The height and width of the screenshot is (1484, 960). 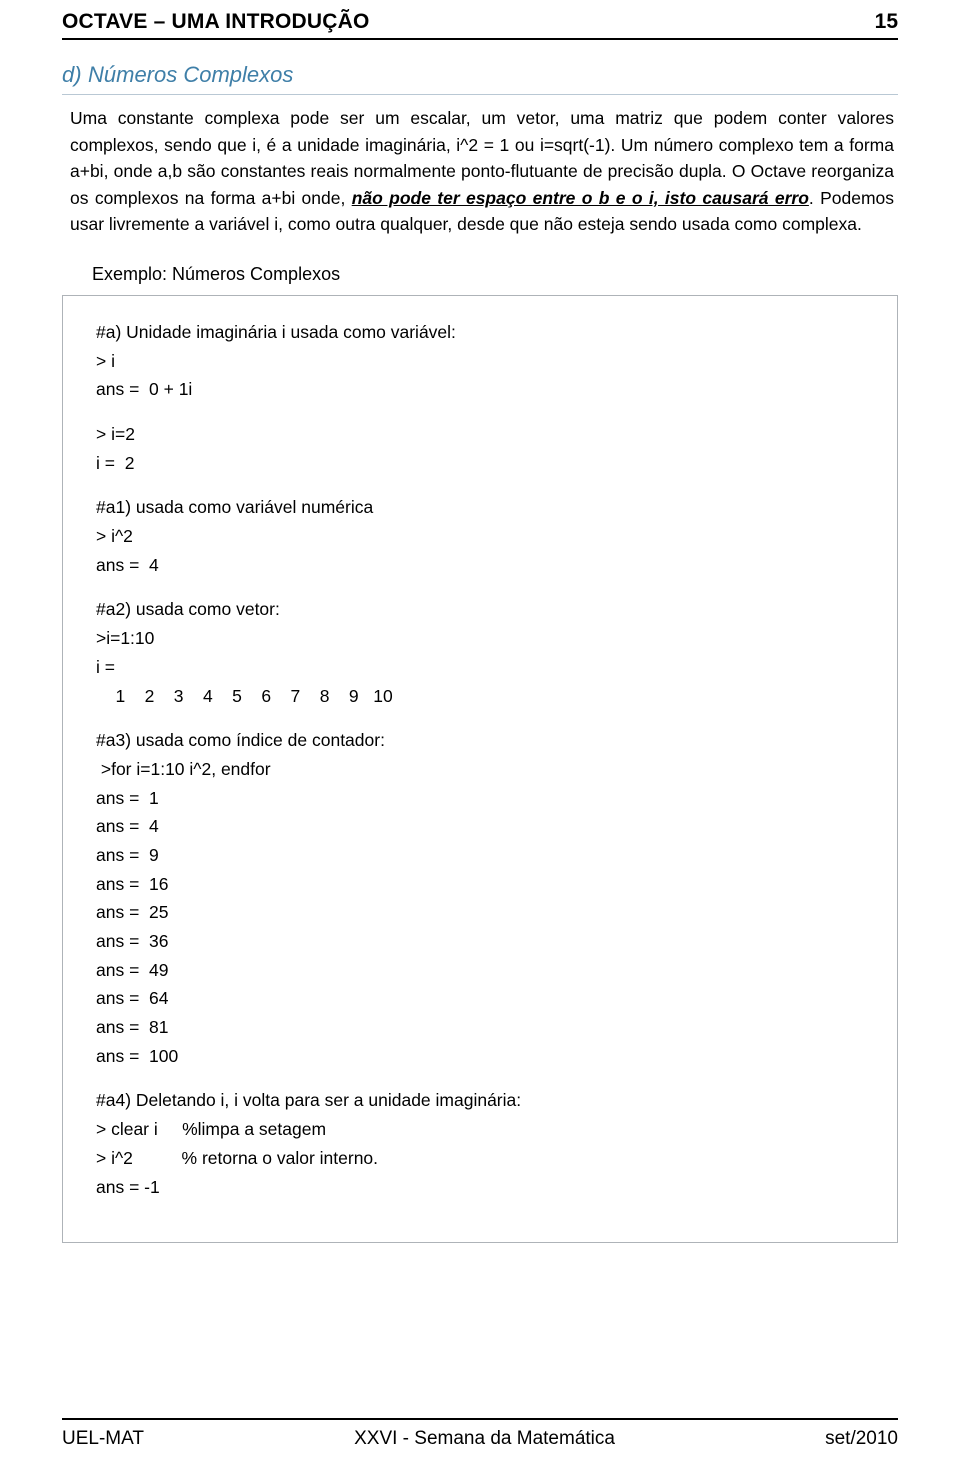 I want to click on header-title: OCTAVE – UMA INTRODUÇÃO, so click(x=216, y=21).